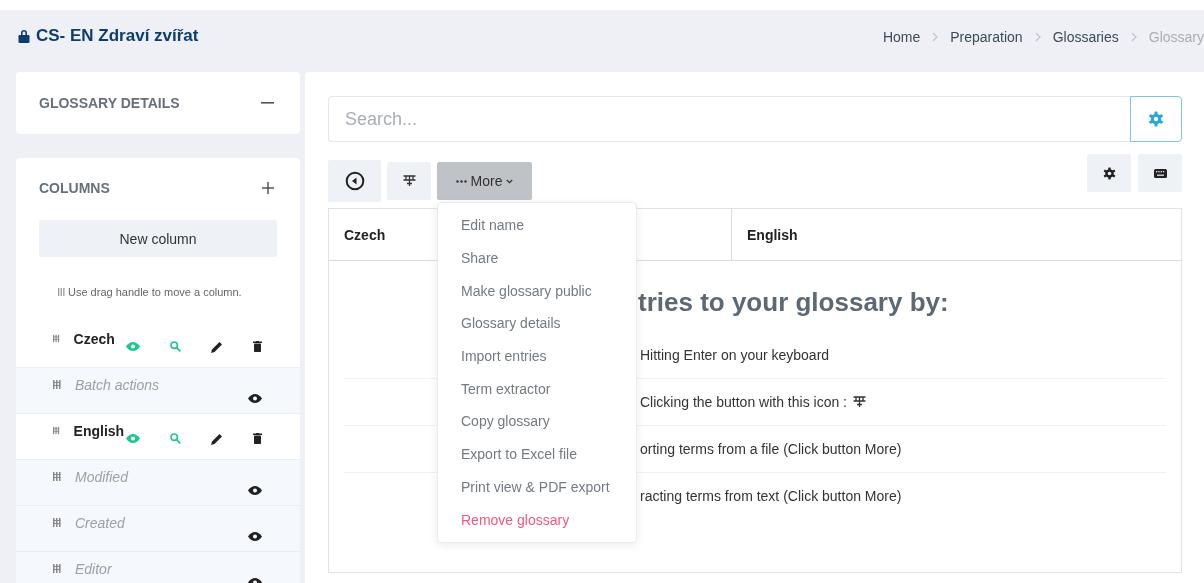 This screenshot has width=1204, height=583. I want to click on instruction-text: Clicking the button with this icon :, so click(743, 402).